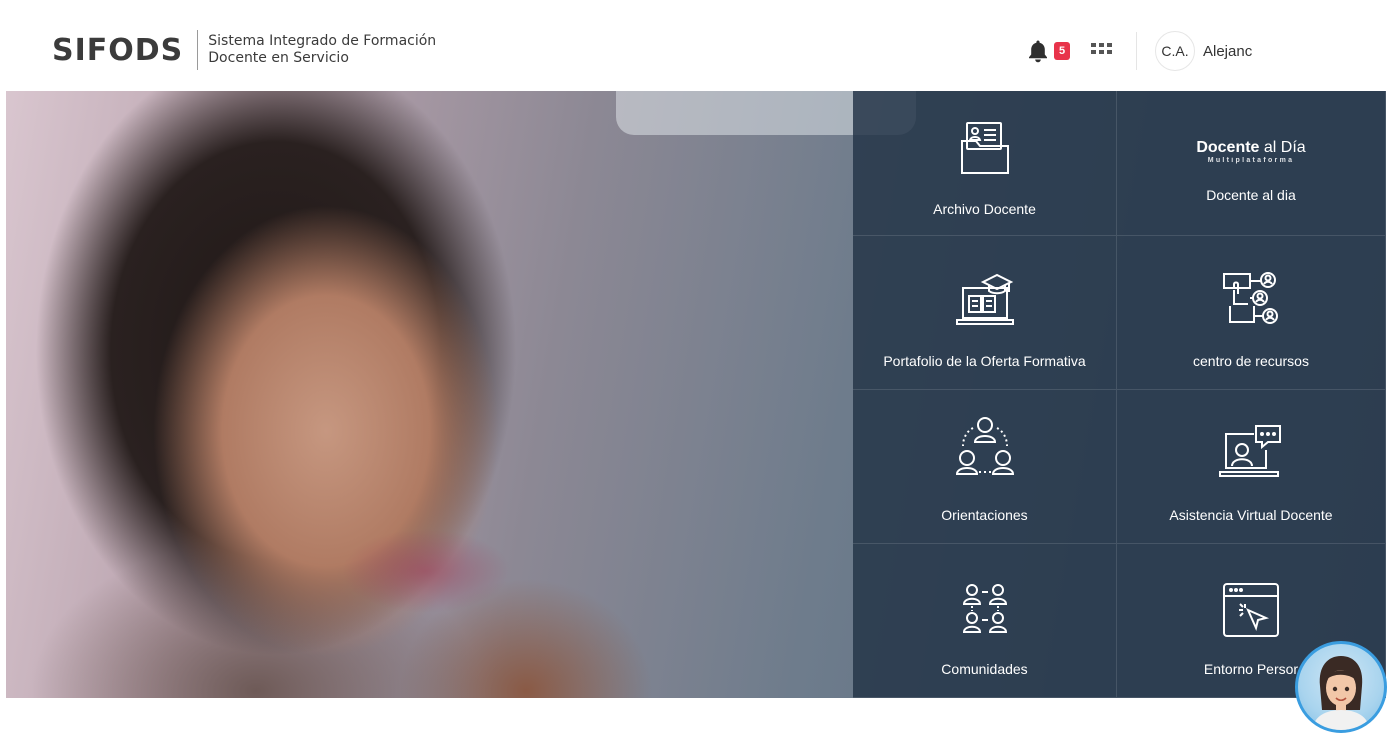 This screenshot has height=736, width=1391. I want to click on tile-centro-de-recursos: centro de recursos, so click(1251, 313).